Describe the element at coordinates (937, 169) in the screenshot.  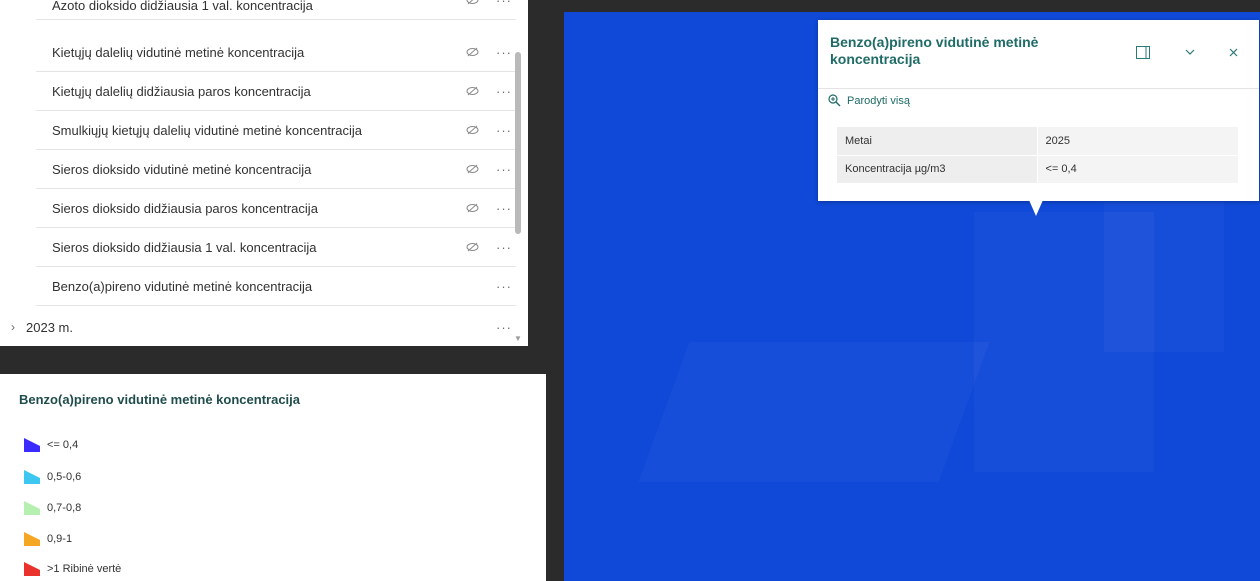
I see `attribute-key: Koncentracija µg/m3` at that location.